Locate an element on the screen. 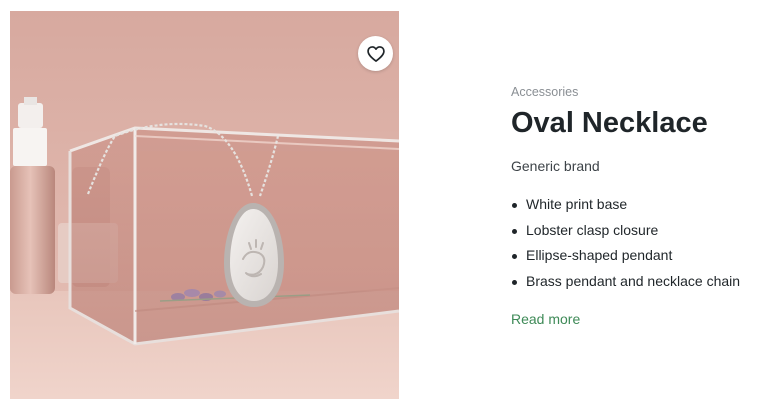  feature-item: Brass pendant and necklace chain is located at coordinates (636, 282).